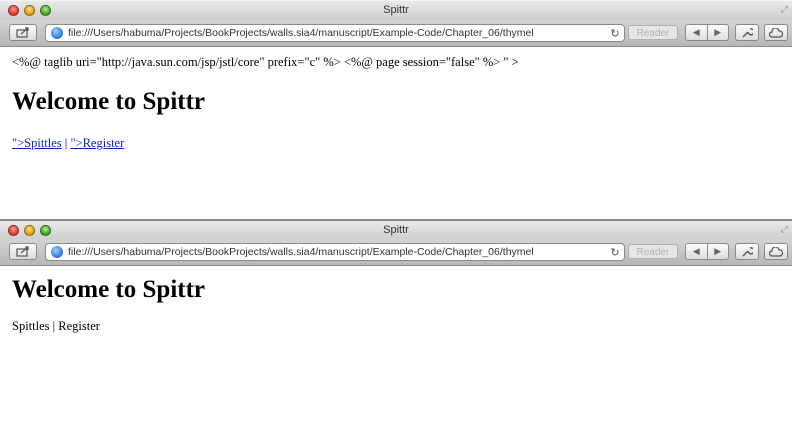 Image resolution: width=792 pixels, height=427 pixels. I want to click on page-content: Welcome to Spittr Spittles | Register, so click(396, 305).